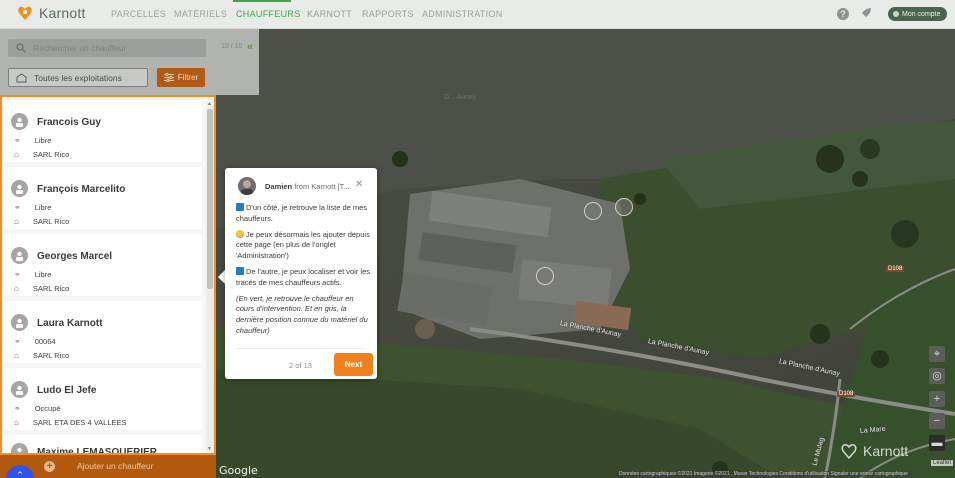 The height and width of the screenshot is (478, 955). Describe the element at coordinates (81, 189) in the screenshot. I see `driver-name: François Marcelito` at that location.